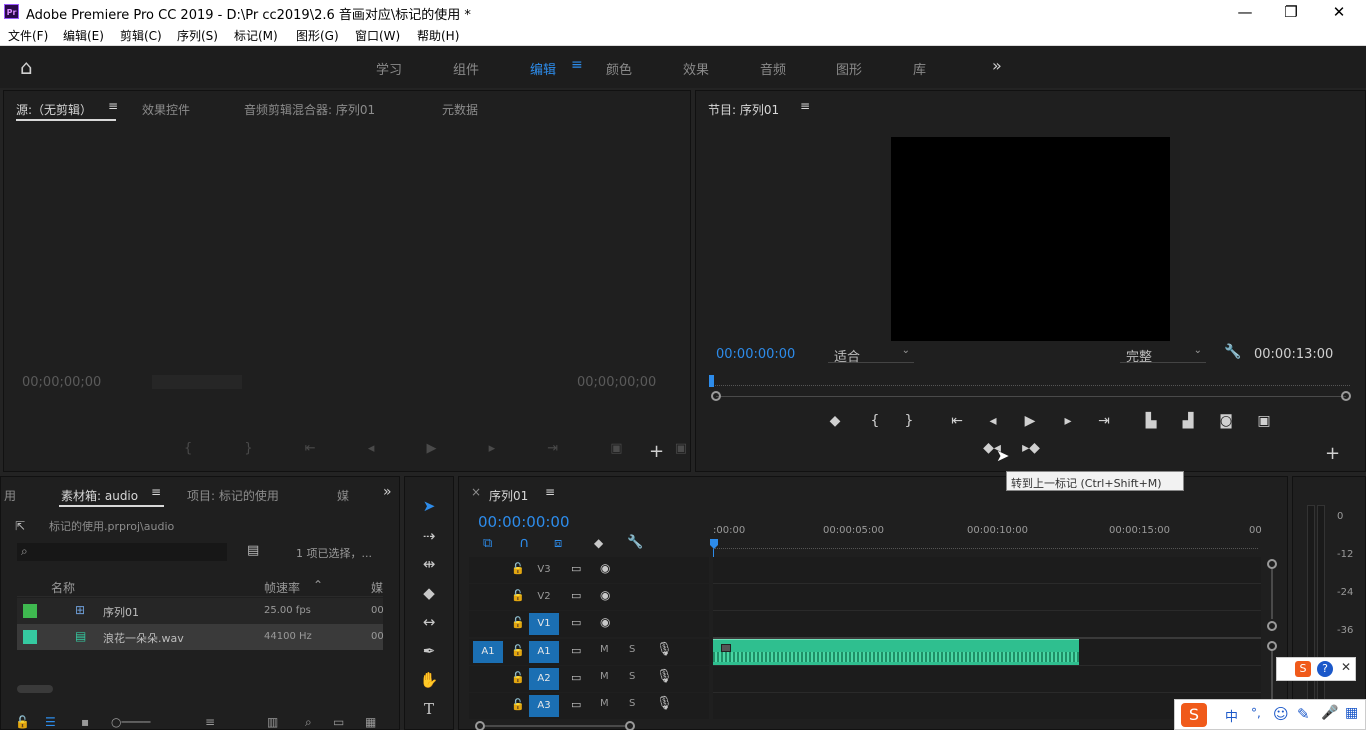 This screenshot has width=1366, height=730. I want to click on lock-icon: 🔓, so click(22, 722).